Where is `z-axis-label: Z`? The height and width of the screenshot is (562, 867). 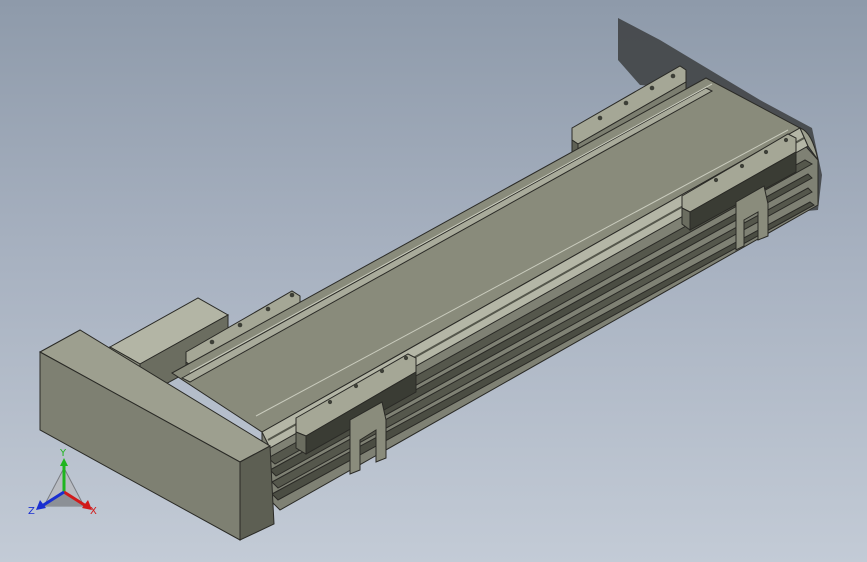
z-axis-label: Z is located at coordinates (31, 511).